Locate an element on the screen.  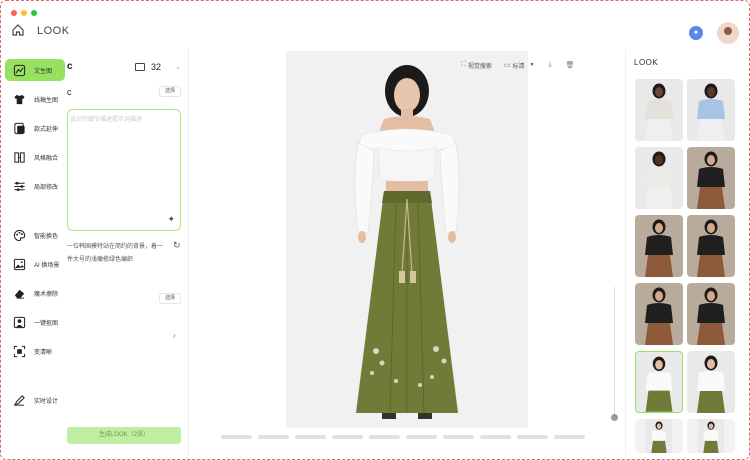
zoom-slider-track is located at coordinates (614, 352).